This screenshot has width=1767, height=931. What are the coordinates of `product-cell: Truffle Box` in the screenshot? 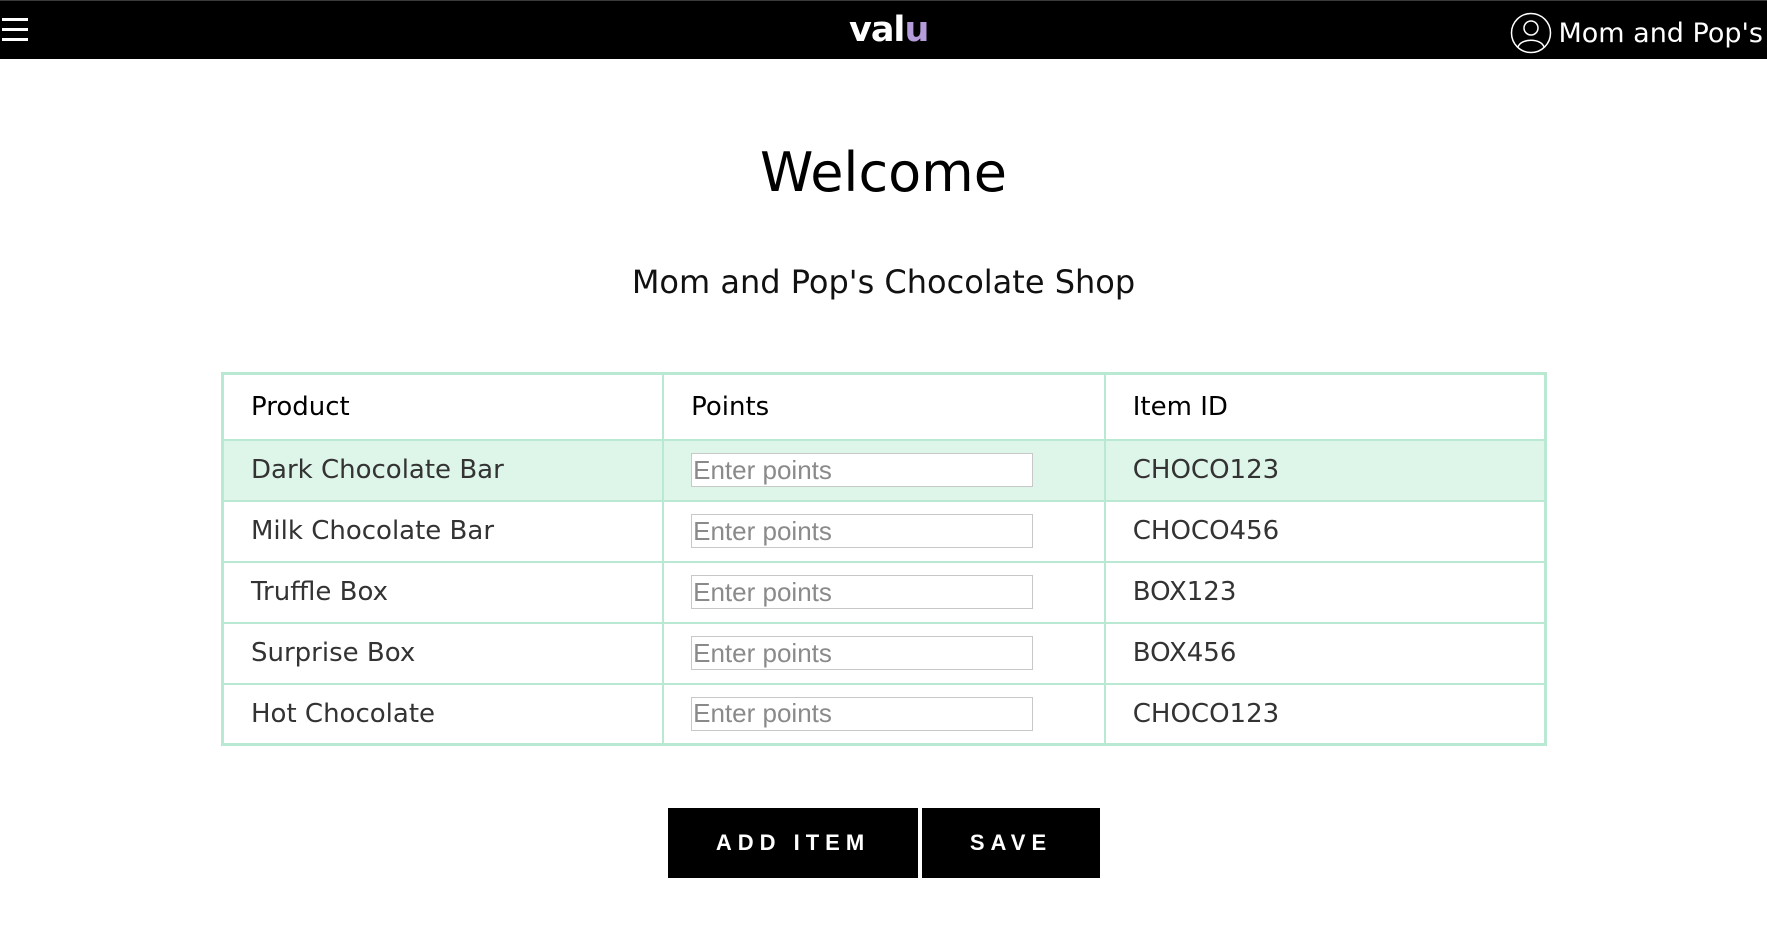 It's located at (443, 592).